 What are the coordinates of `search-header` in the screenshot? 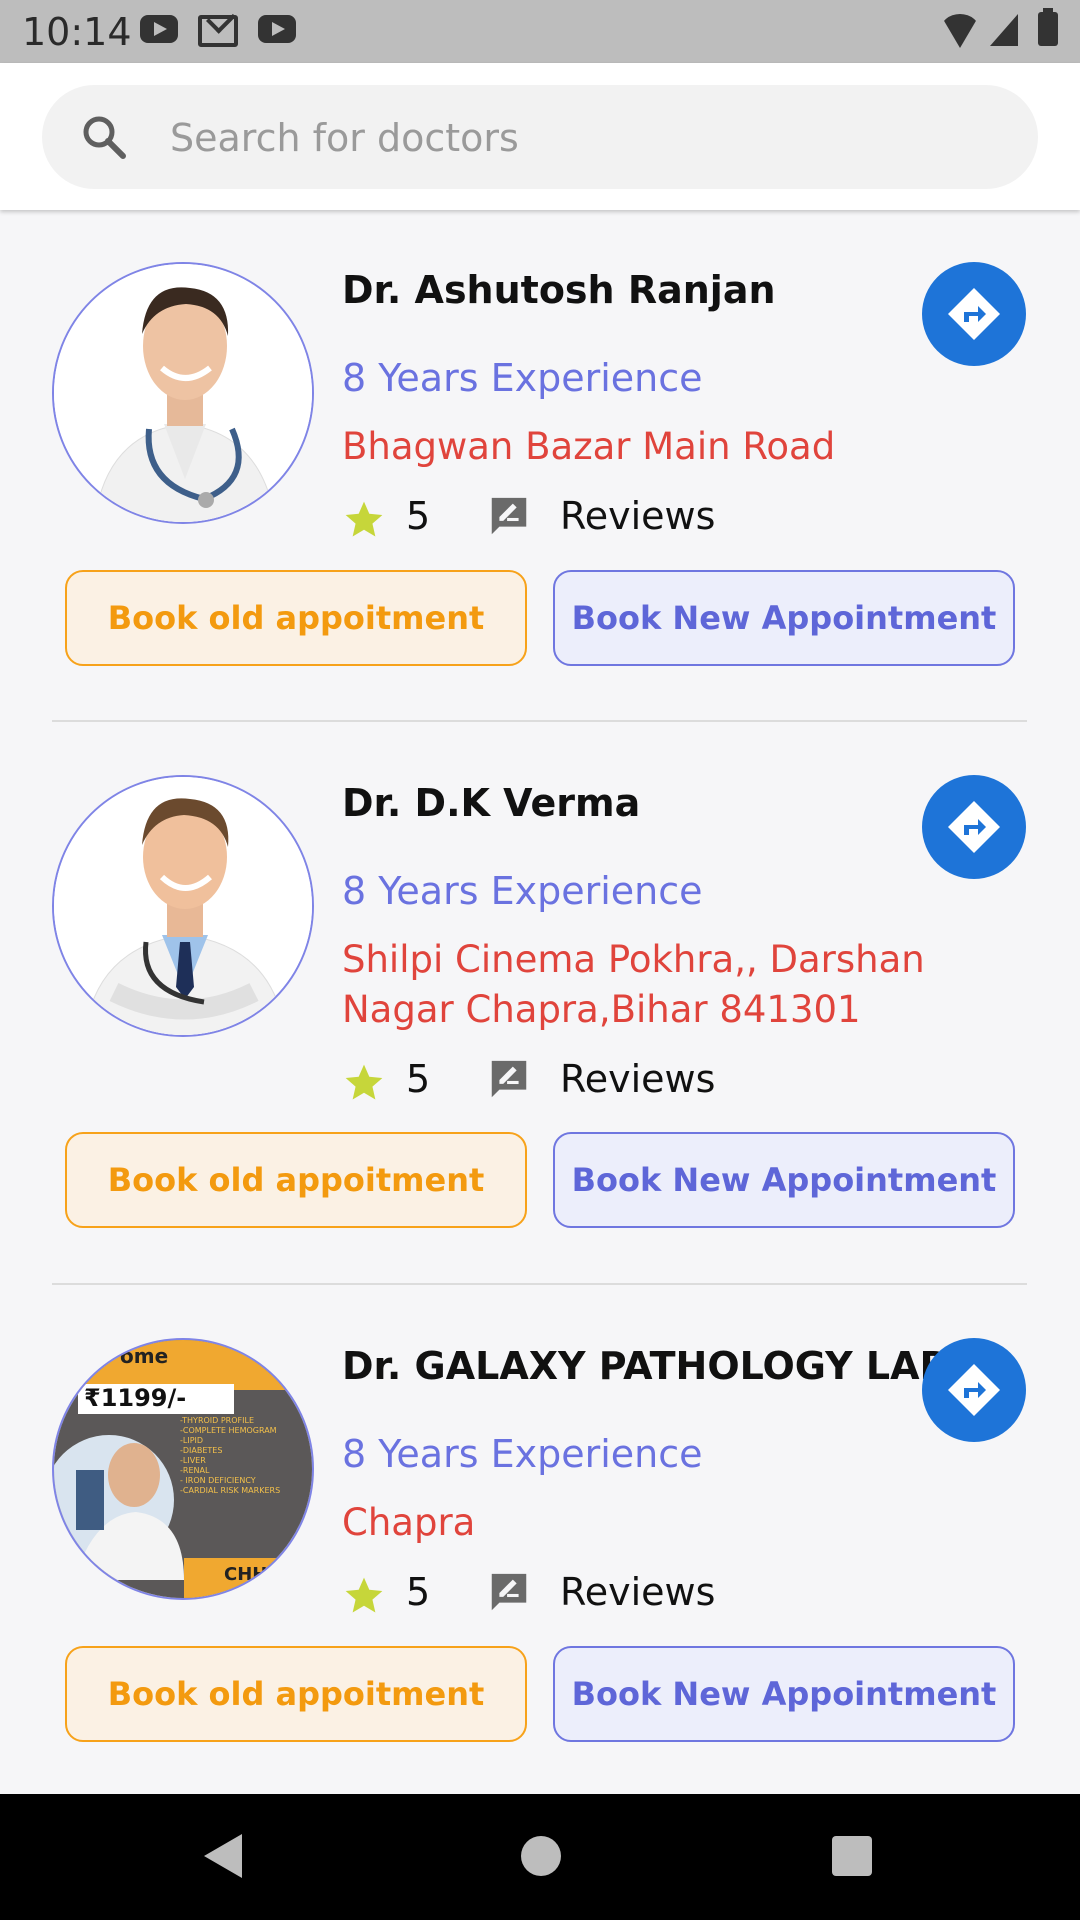 It's located at (540, 136).